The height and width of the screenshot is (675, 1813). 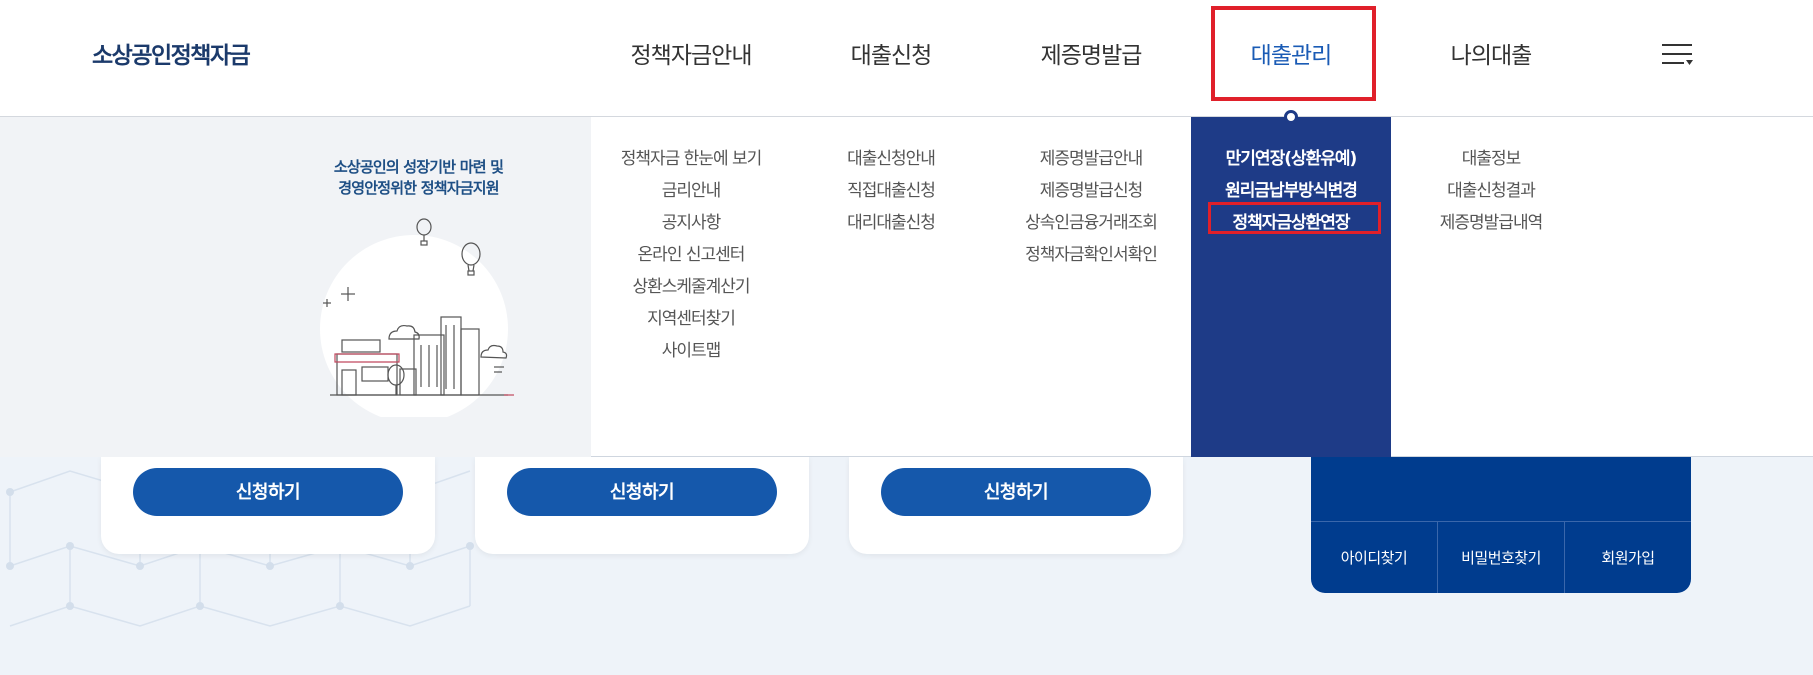 What do you see at coordinates (891, 159) in the screenshot?
I see `submenu-link: 대출신청안내` at bounding box center [891, 159].